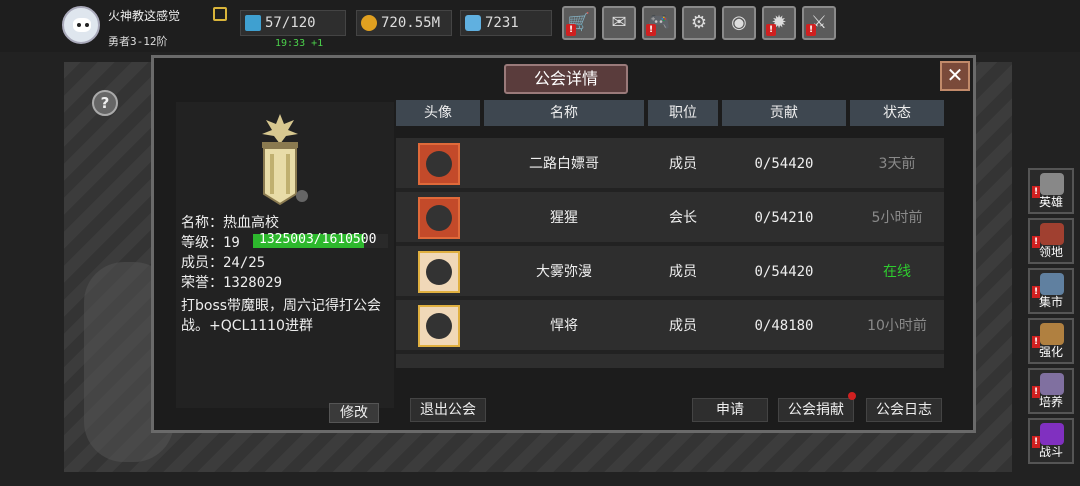 This screenshot has height=486, width=1080. I want to click on side-territory-button: 领地!, so click(1051, 241).